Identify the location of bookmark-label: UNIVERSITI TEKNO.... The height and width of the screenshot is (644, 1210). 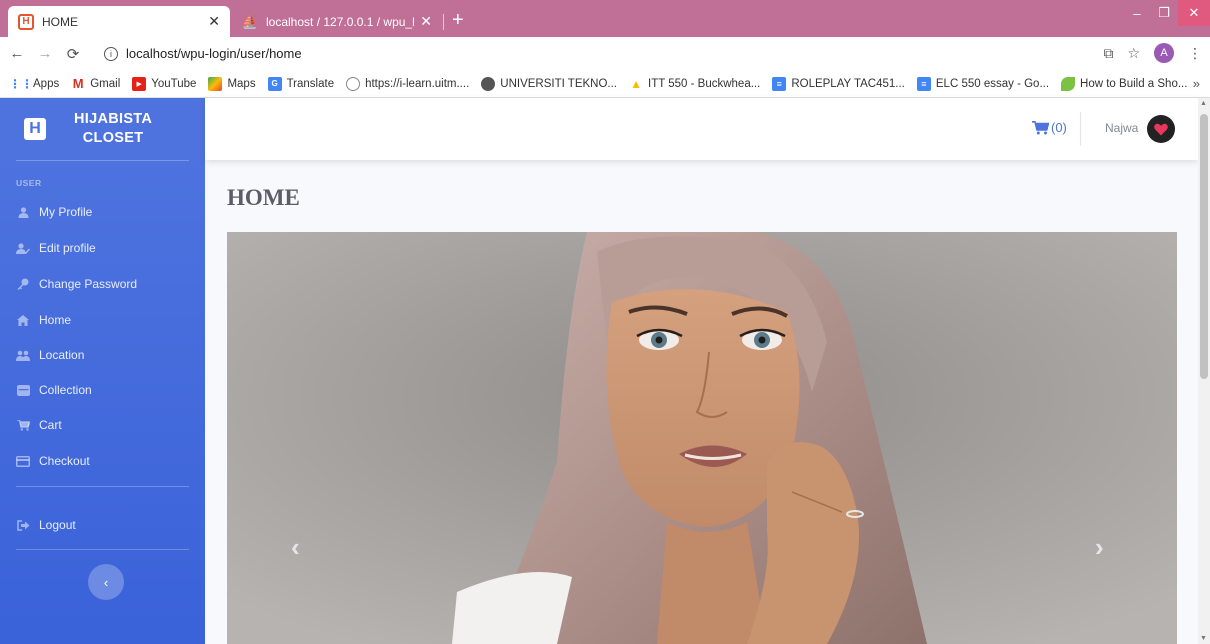
(559, 83).